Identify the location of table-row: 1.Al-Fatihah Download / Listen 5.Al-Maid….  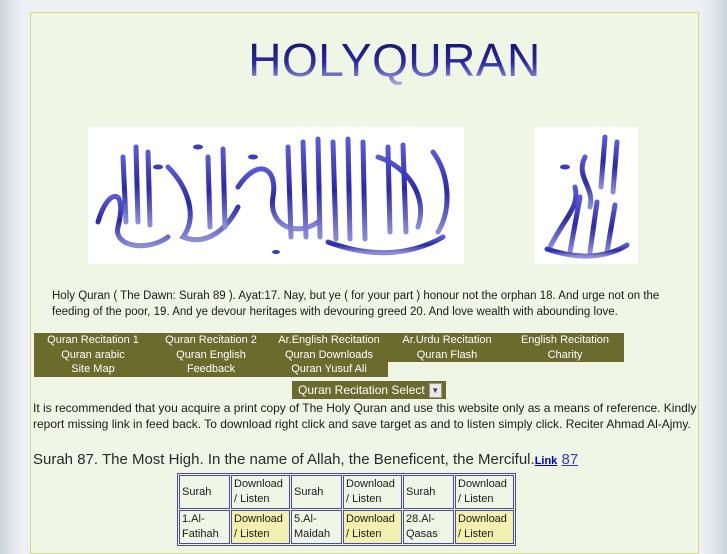
(346, 527).